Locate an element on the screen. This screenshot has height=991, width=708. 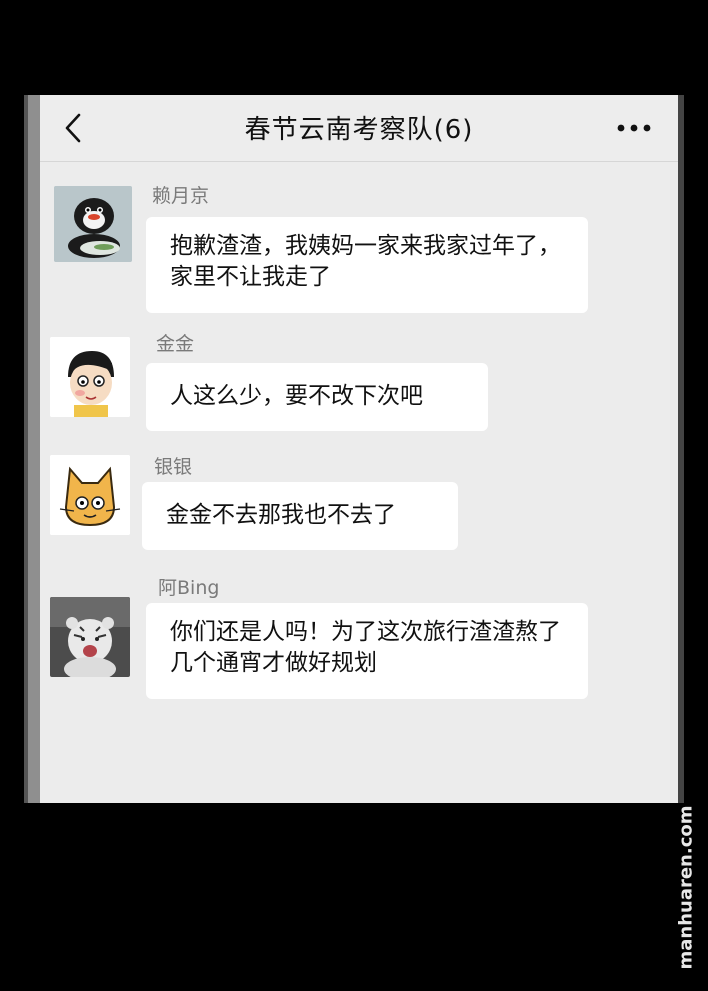
penguin-avatar is located at coordinates (93, 224).